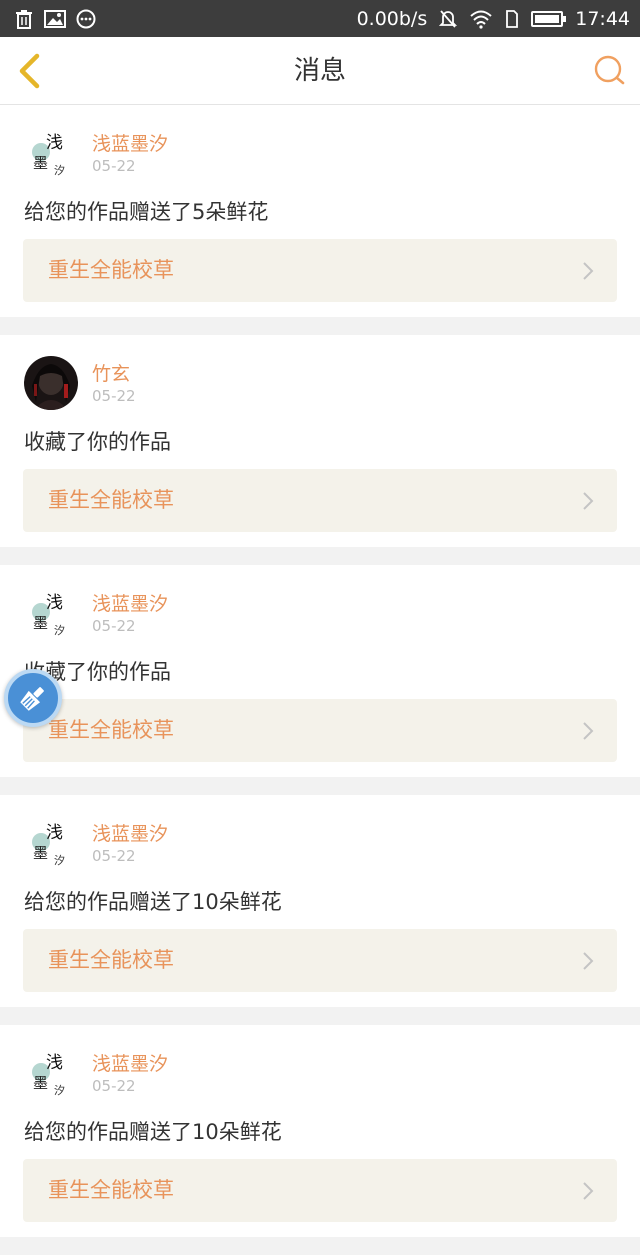  Describe the element at coordinates (512, 18) in the screenshot. I see `sim-icon` at that location.